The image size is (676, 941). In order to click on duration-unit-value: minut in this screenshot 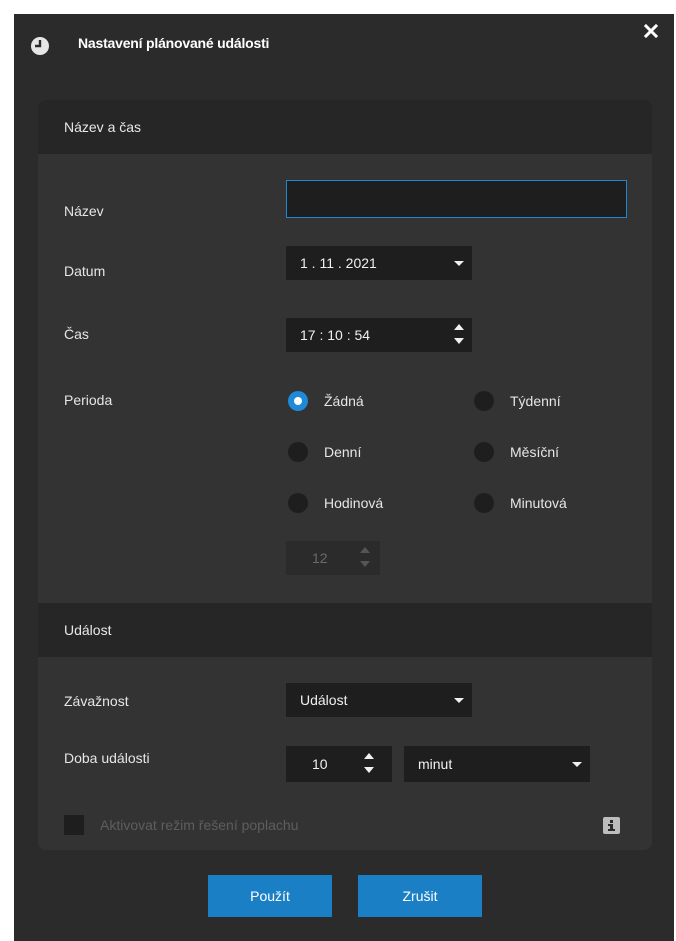, I will do `click(435, 764)`.